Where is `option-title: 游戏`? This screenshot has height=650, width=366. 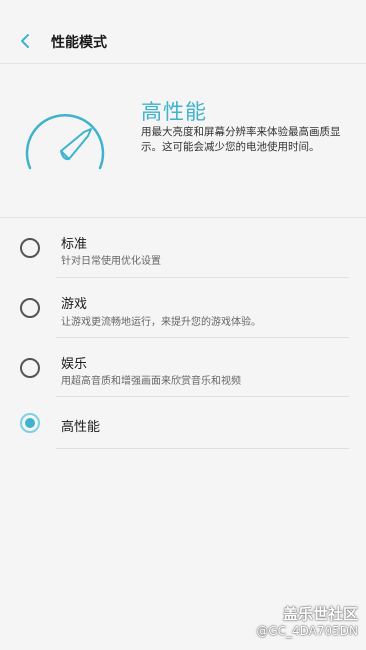 option-title: 游戏 is located at coordinates (74, 304).